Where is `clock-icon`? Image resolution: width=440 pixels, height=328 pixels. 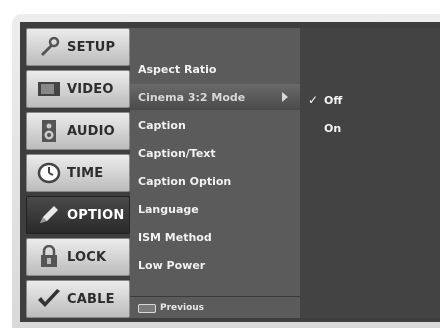
clock-icon is located at coordinates (49, 173).